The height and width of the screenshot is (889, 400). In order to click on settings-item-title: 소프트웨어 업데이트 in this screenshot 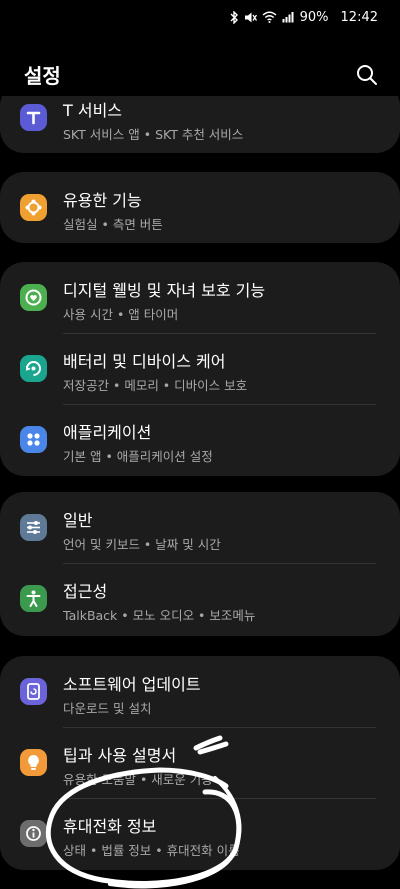, I will do `click(132, 684)`.